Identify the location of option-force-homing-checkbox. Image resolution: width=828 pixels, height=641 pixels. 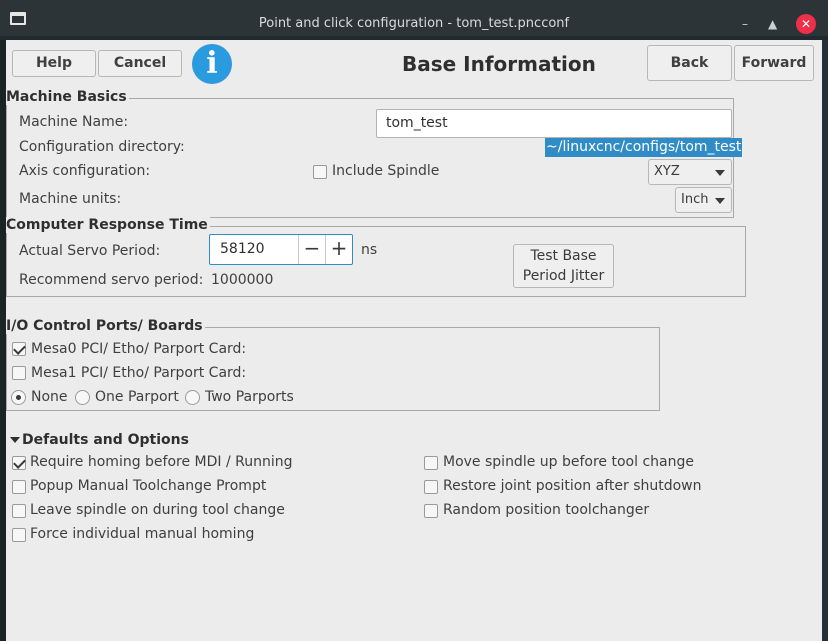
(19, 535).